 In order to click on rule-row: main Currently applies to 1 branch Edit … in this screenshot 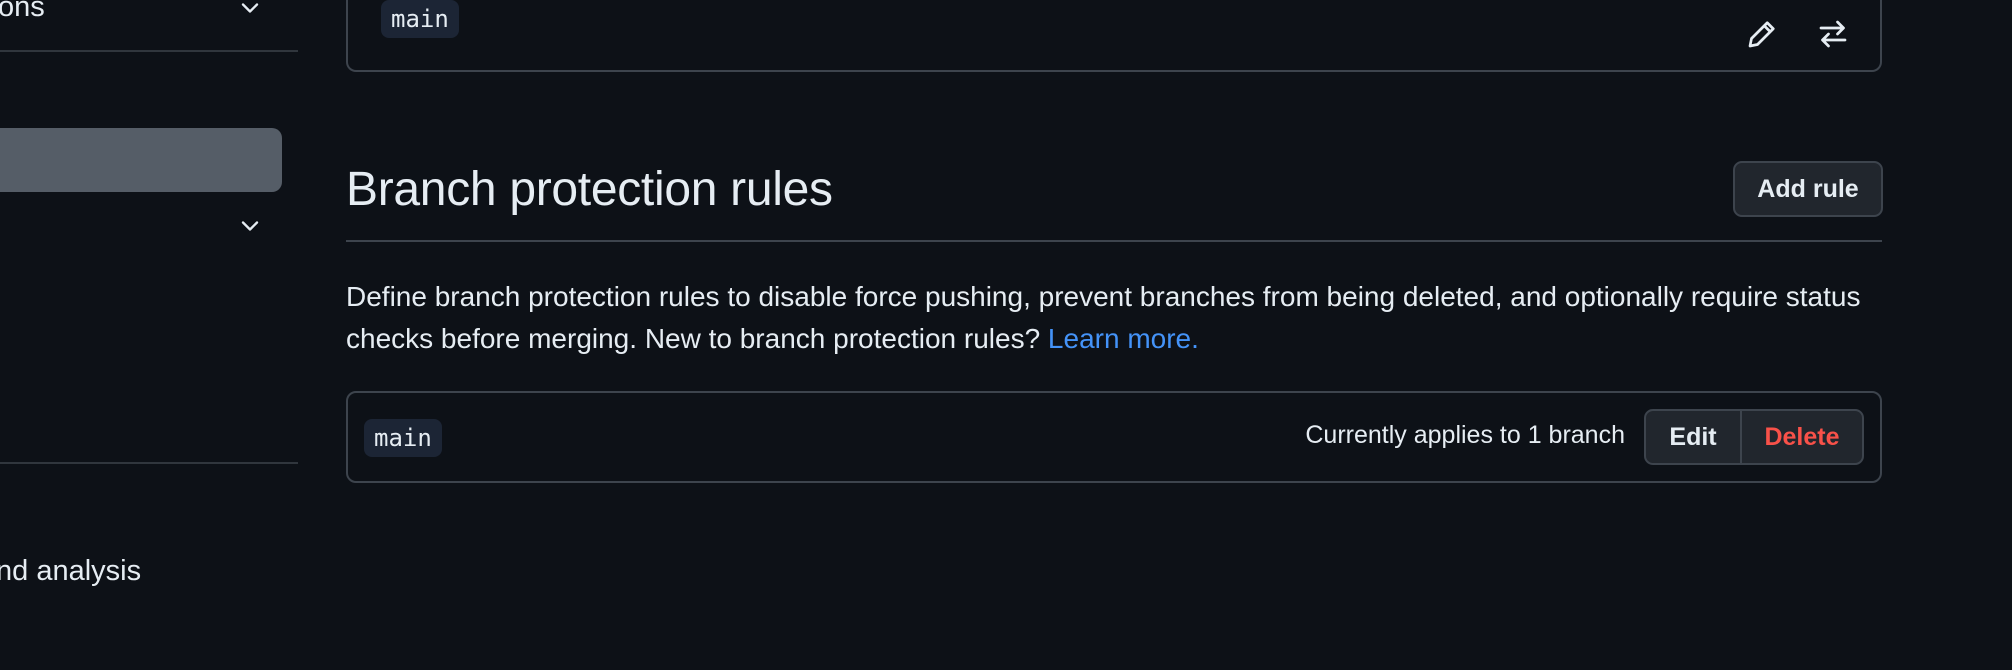, I will do `click(1114, 437)`.